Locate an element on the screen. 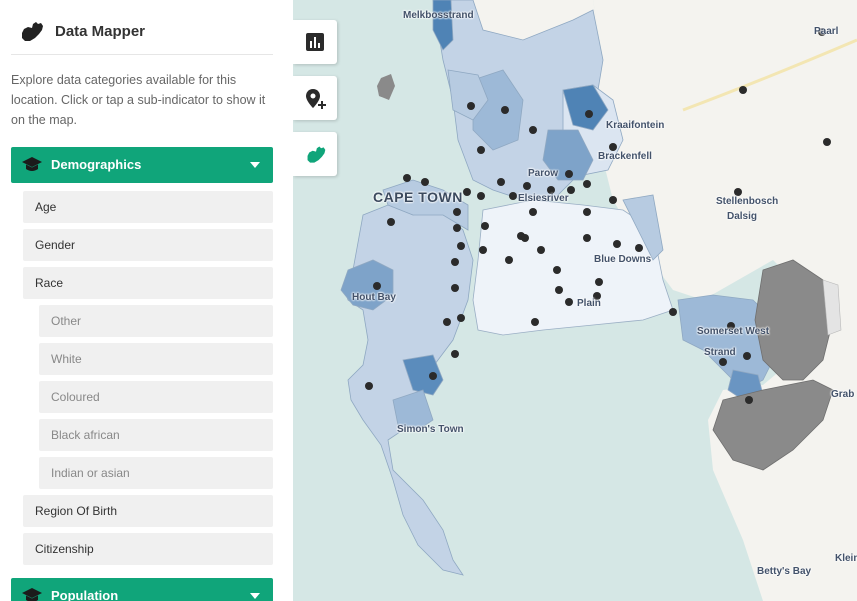  chart-view-button is located at coordinates (315, 42).